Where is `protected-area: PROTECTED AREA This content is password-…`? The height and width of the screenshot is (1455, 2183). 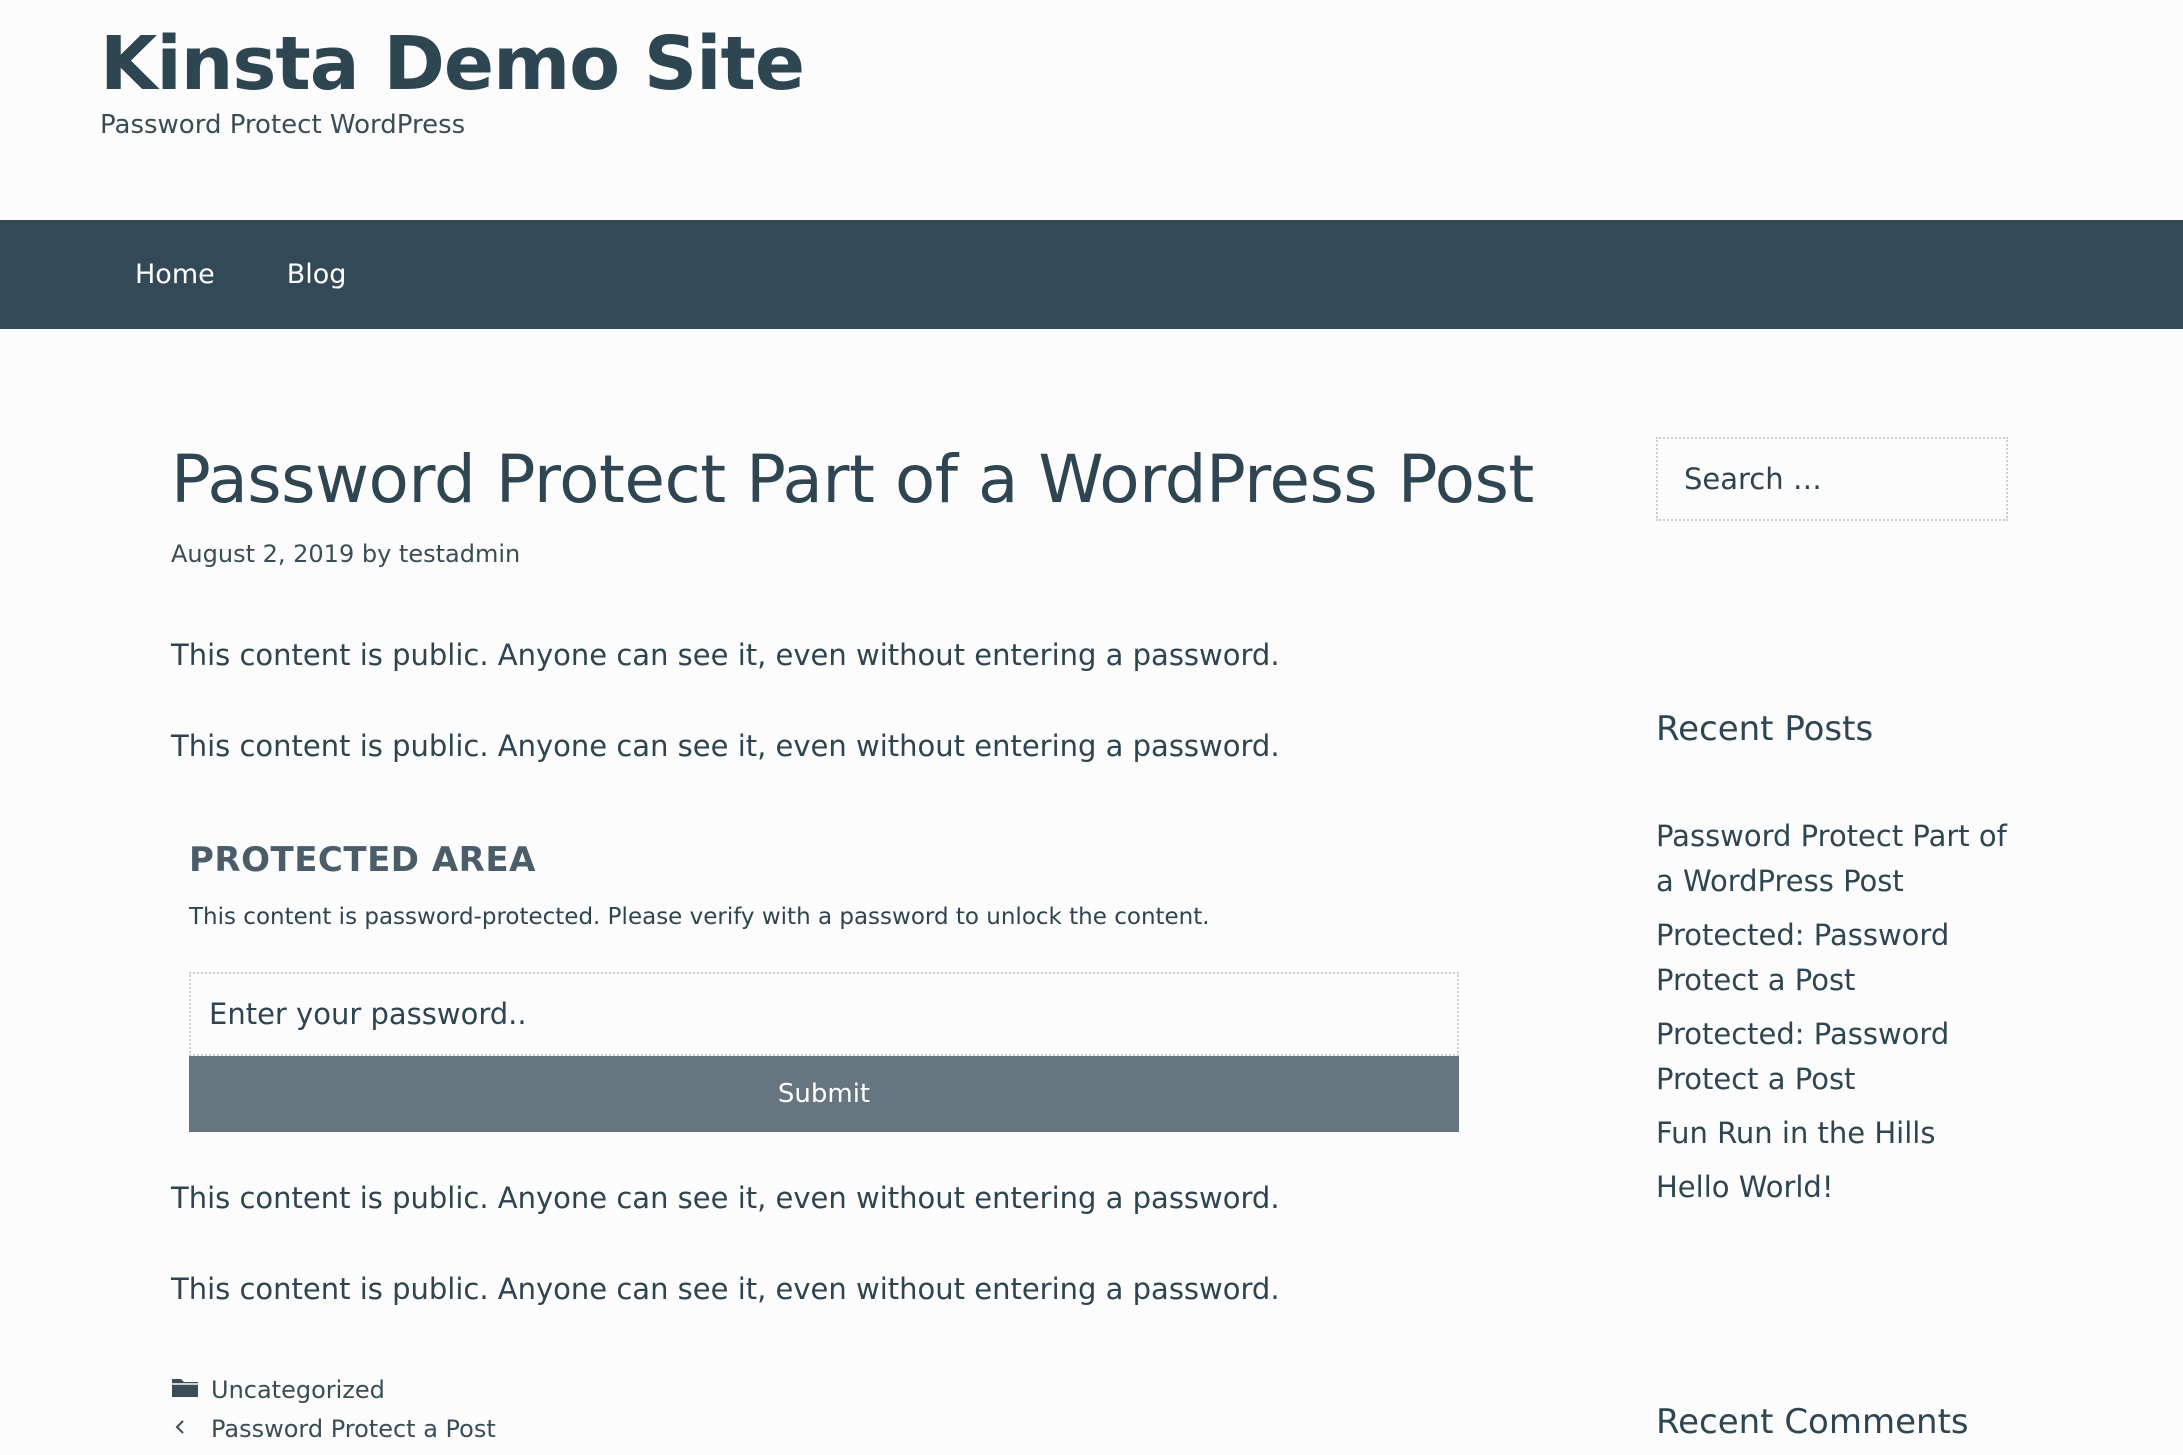 protected-area: PROTECTED AREA This content is password-… is located at coordinates (824, 986).